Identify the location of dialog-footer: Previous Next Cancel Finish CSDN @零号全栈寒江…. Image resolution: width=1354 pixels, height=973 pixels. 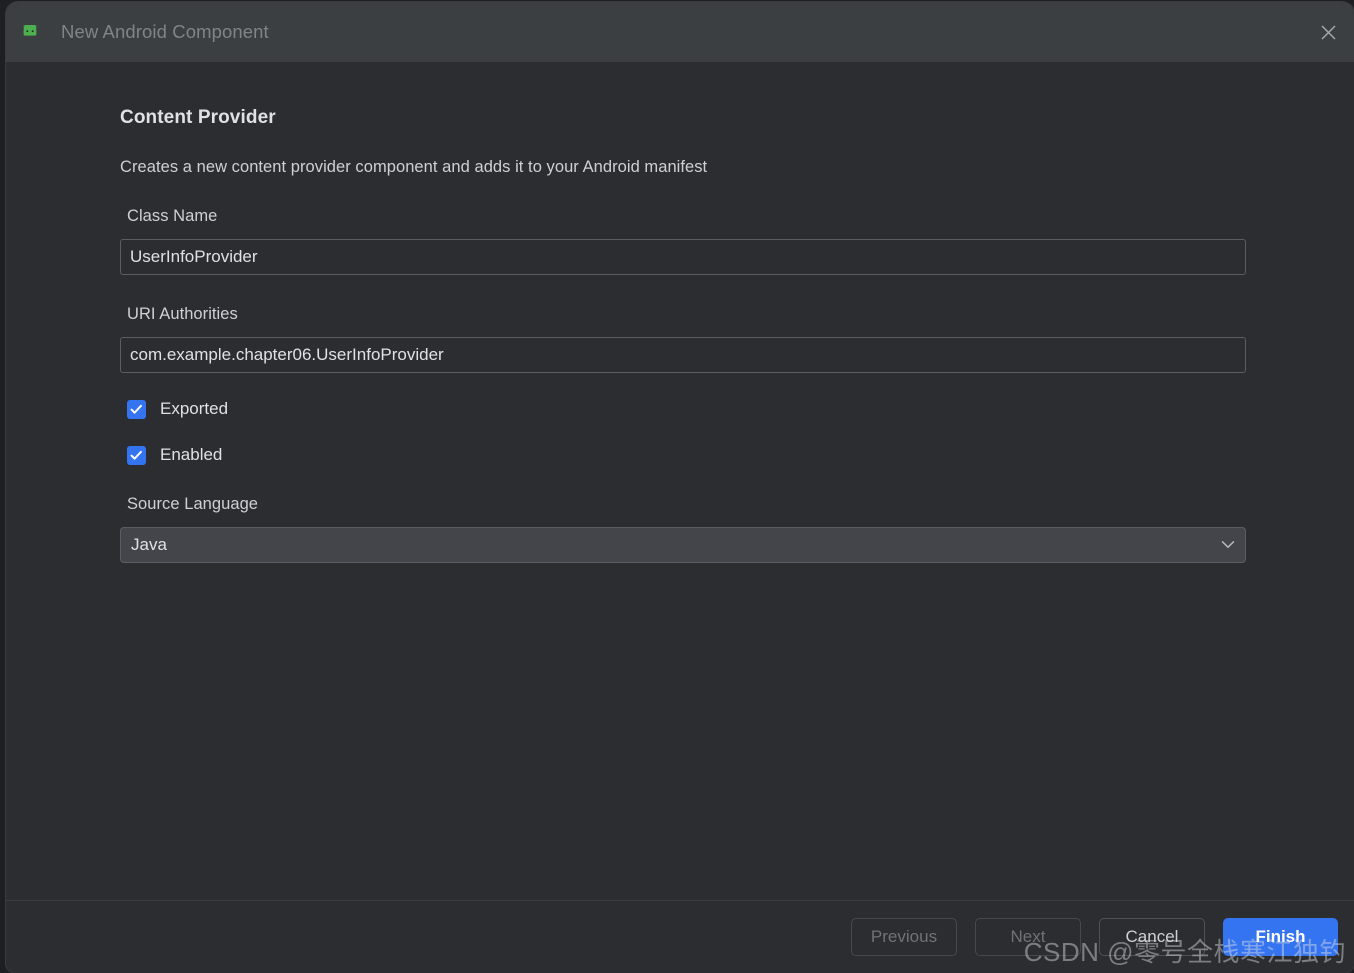
(680, 936).